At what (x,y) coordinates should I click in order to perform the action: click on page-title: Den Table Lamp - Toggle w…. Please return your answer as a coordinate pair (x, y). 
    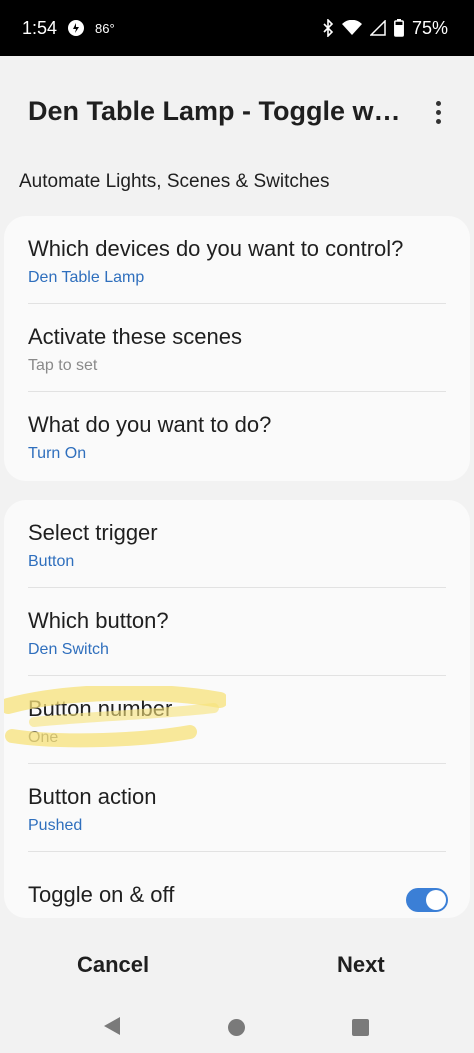
    Looking at the image, I should click on (214, 111).